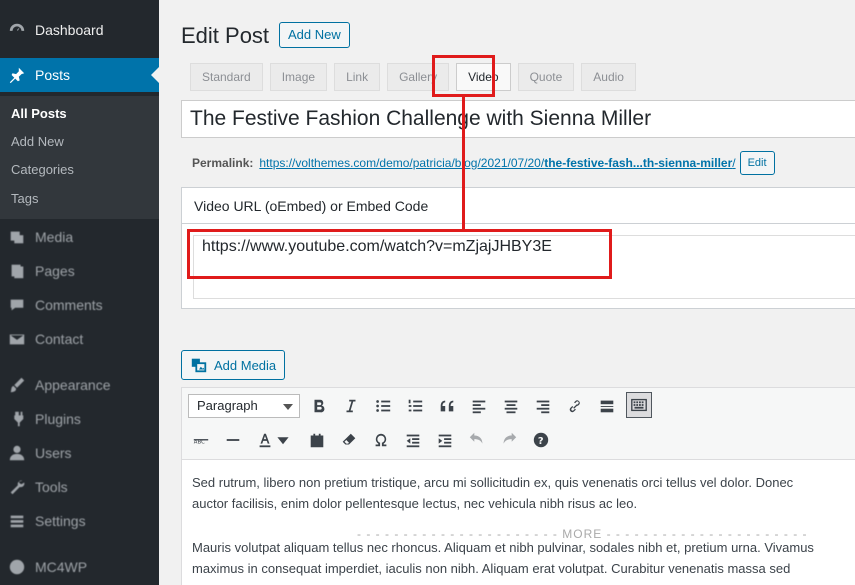 This screenshot has width=855, height=585. I want to click on add-media-button: Add Media, so click(233, 365).